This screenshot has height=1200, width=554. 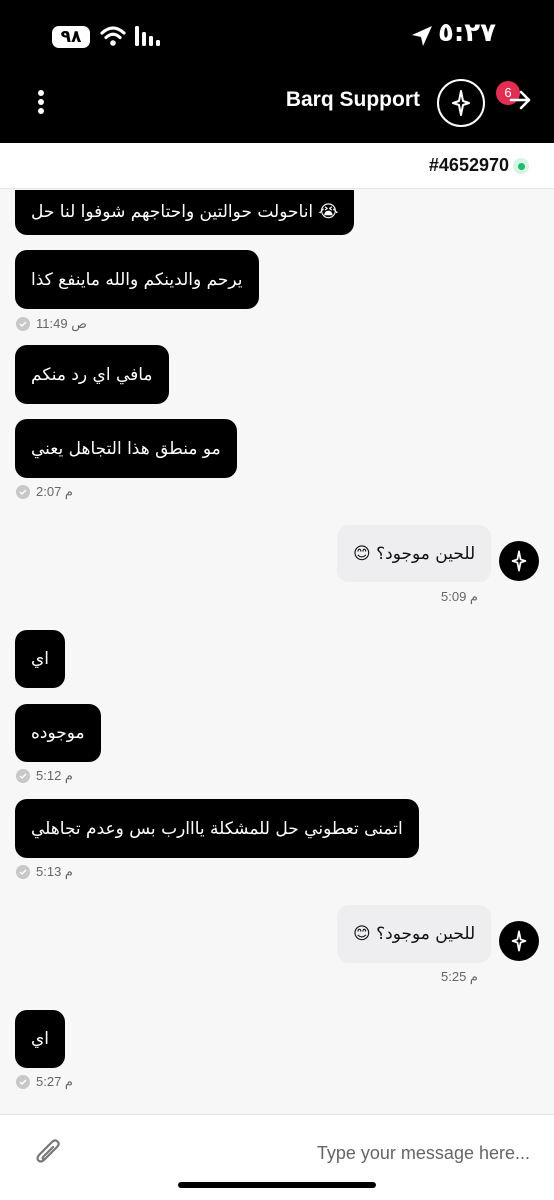 I want to click on more-options-icon, so click(x=41, y=103).